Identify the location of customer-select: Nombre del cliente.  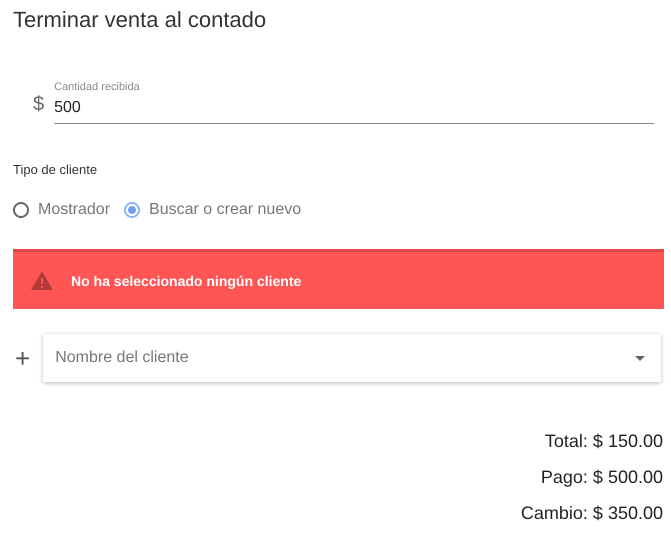
(352, 358).